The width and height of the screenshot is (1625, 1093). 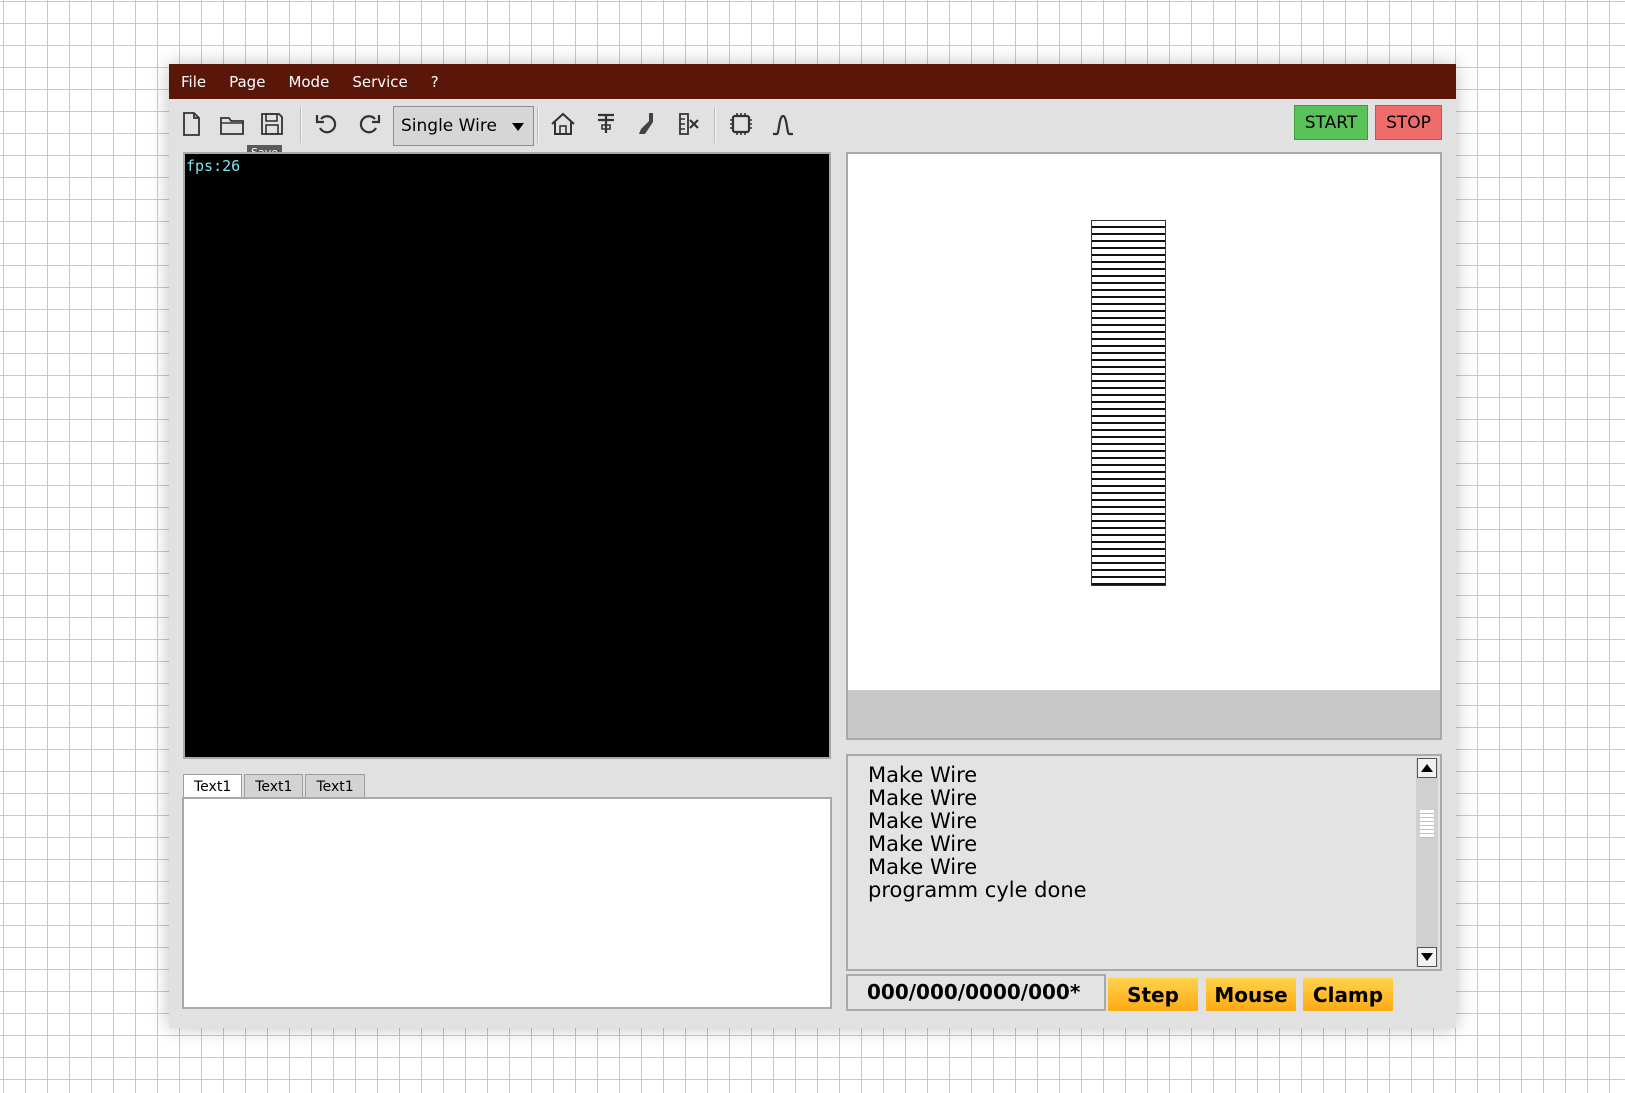 What do you see at coordinates (1427, 824) in the screenshot?
I see `scroll-thumb` at bounding box center [1427, 824].